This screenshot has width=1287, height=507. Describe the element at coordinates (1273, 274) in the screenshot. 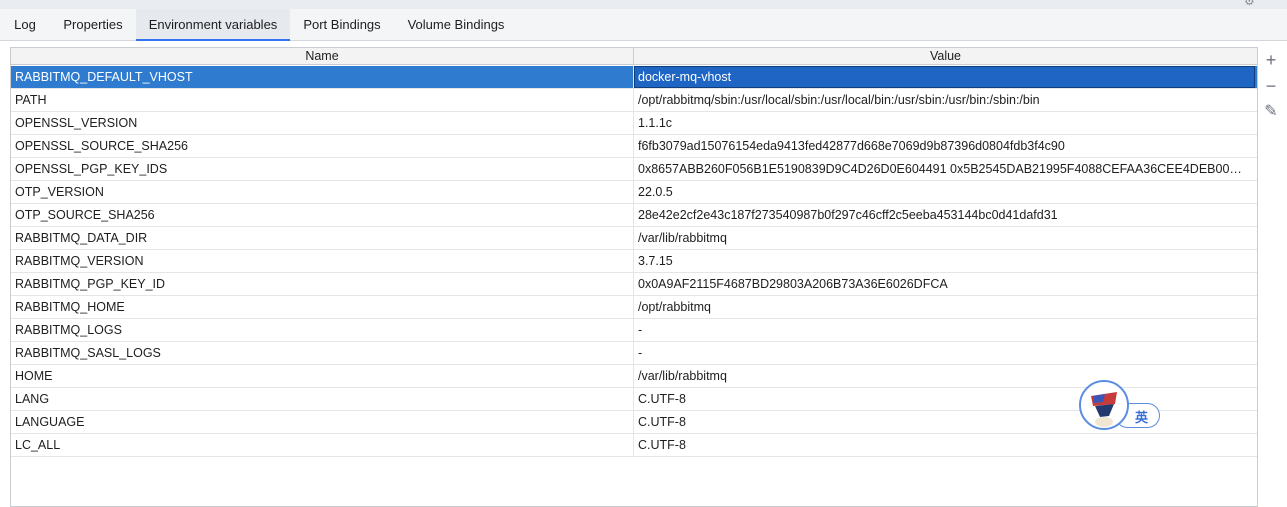

I see `side-toolbar: + − ✎` at that location.